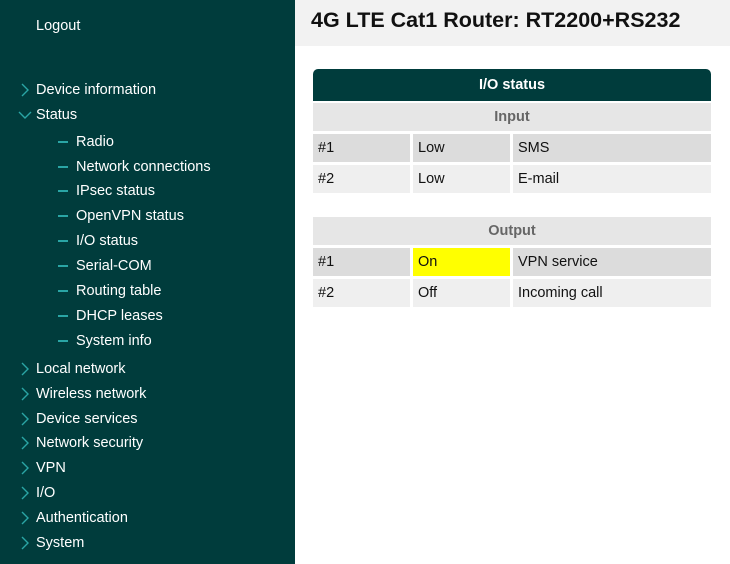 The height and width of the screenshot is (564, 730). Describe the element at coordinates (512, 293) in the screenshot. I see `table-row: #2 Off Incoming call` at that location.